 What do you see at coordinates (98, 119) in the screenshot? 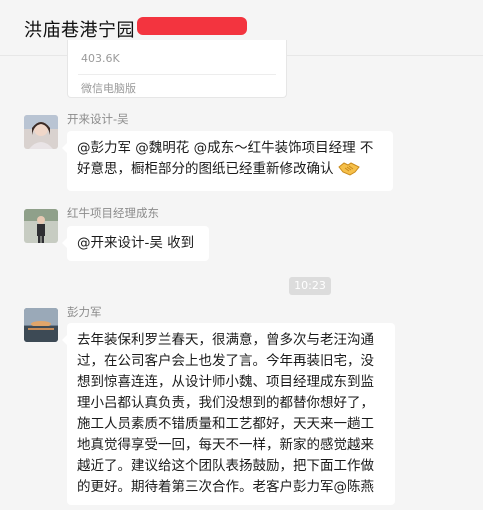
I see `sender-name: 开来设计-吴` at bounding box center [98, 119].